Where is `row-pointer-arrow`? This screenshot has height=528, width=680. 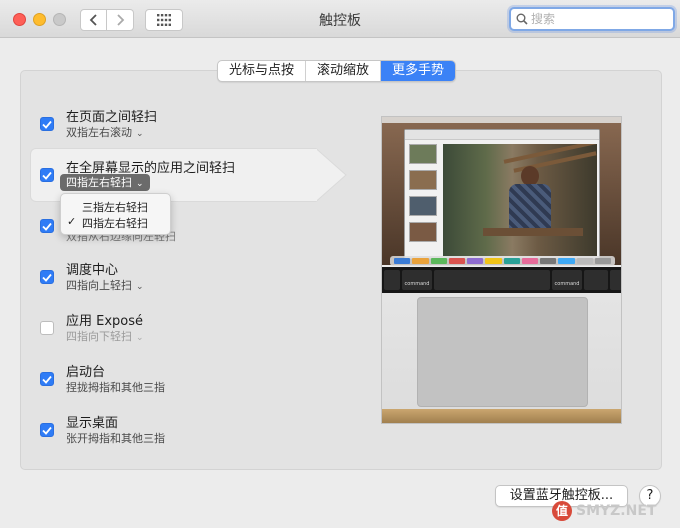
row-pointer-arrow is located at coordinates (331, 175).